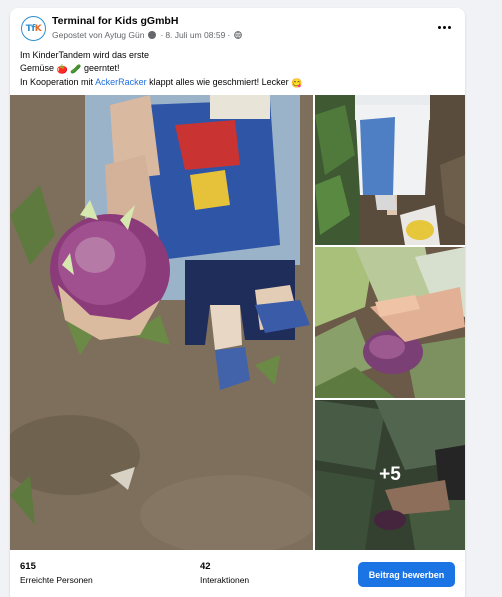 Image resolution: width=502 pixels, height=597 pixels. Describe the element at coordinates (224, 573) in the screenshot. I see `interactions-stat: 42 Interaktionen` at that location.